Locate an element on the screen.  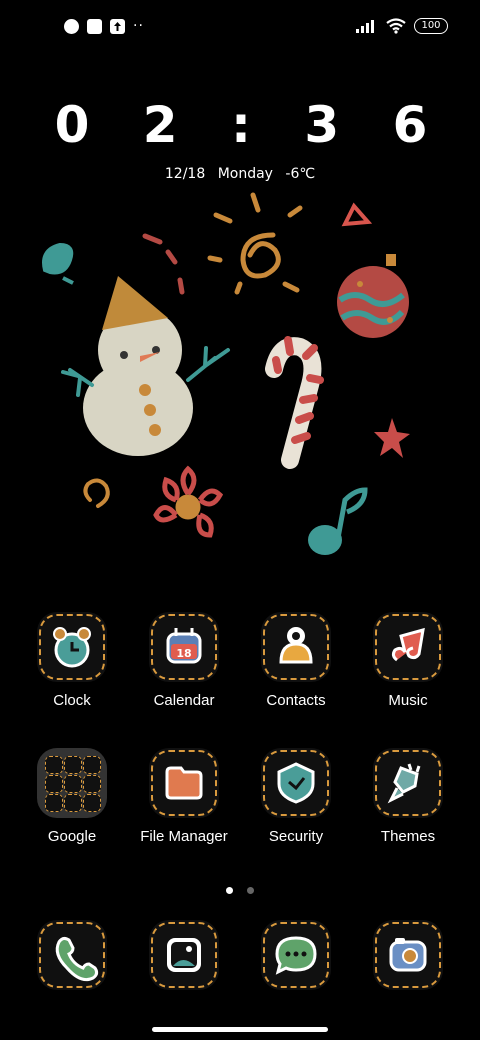
app-music: Music is located at coordinates (408, 660).